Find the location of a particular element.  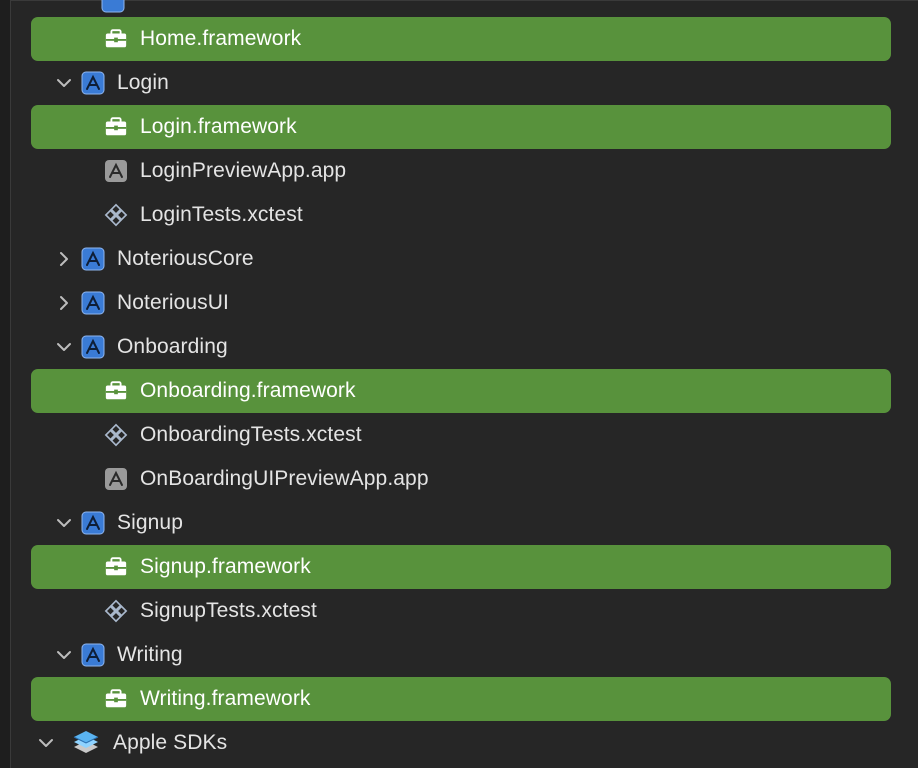

tree-row-onboardingtests: OnboardingTests.xctest is located at coordinates (461, 435).